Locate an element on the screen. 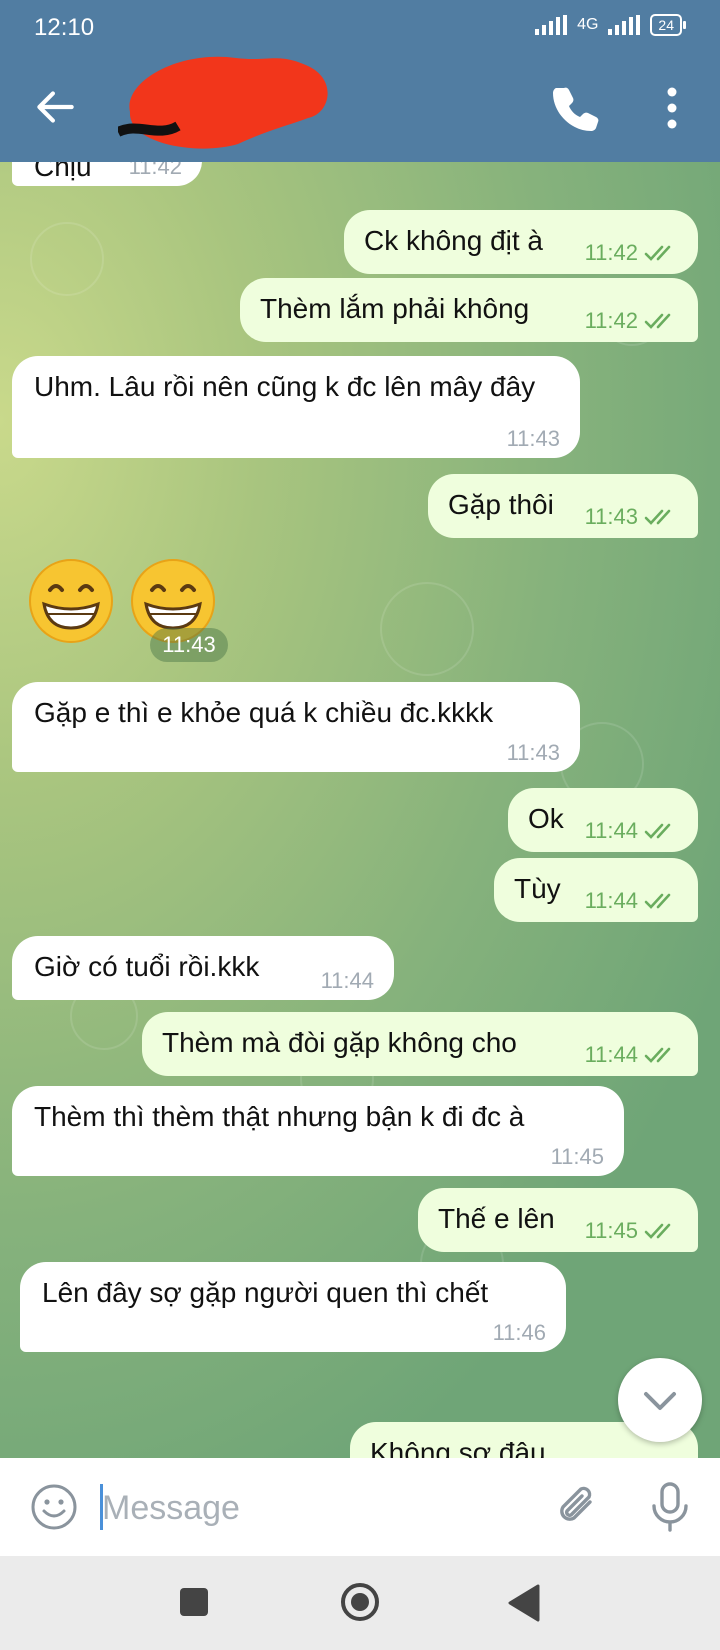 This screenshot has height=1650, width=720. network-type: 4G is located at coordinates (588, 24).